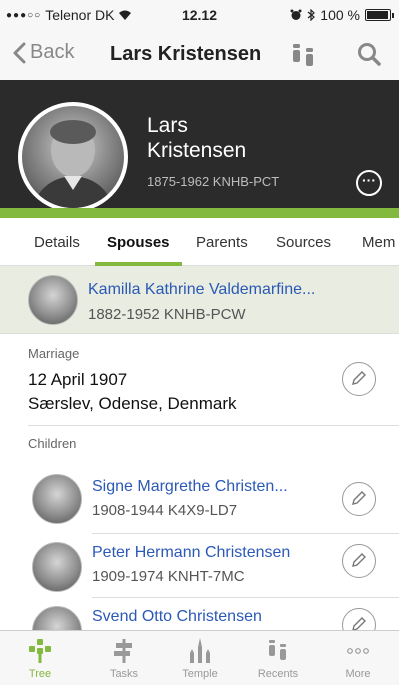  What do you see at coordinates (311, 15) in the screenshot?
I see `bluetooth-icon` at bounding box center [311, 15].